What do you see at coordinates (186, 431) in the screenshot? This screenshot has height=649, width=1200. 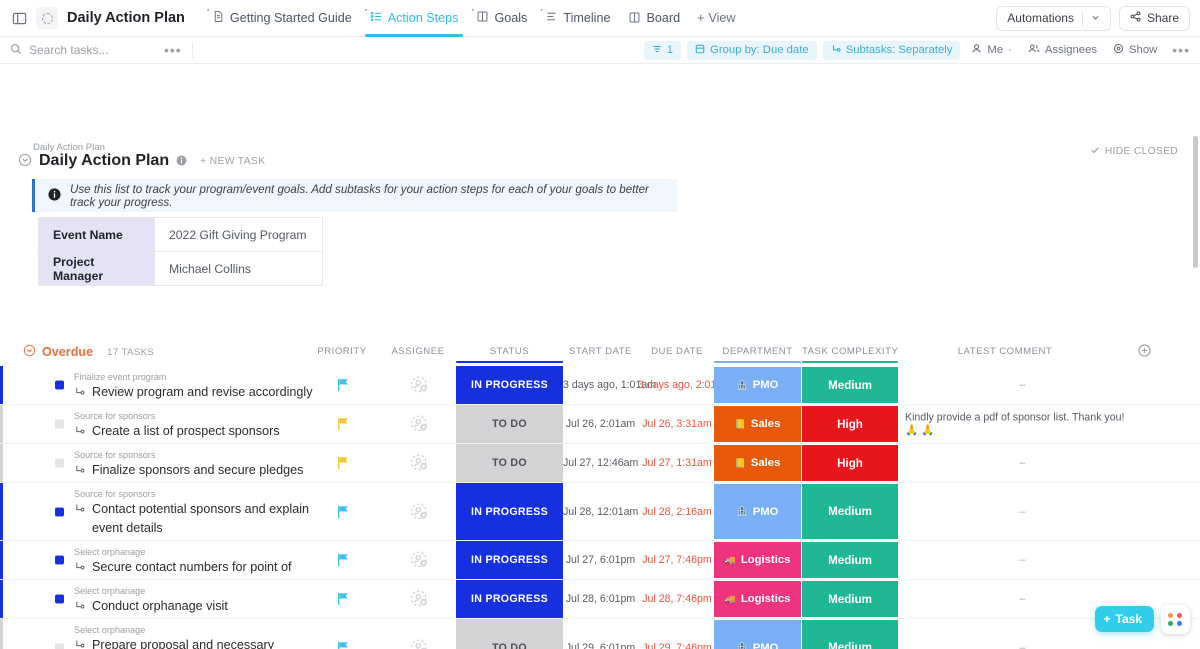 I see `task-name: Create a list of prospect sponsors` at bounding box center [186, 431].